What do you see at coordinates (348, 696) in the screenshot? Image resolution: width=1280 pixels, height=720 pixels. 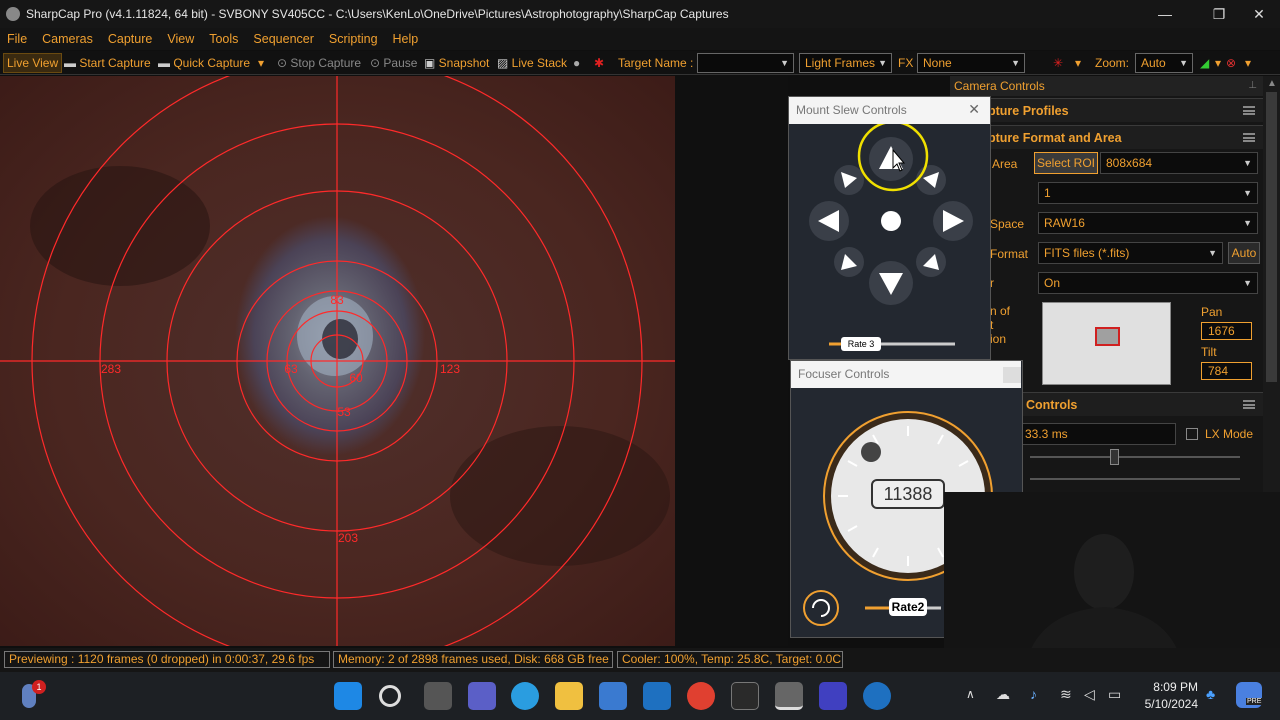 I see `start-menu-icon` at bounding box center [348, 696].